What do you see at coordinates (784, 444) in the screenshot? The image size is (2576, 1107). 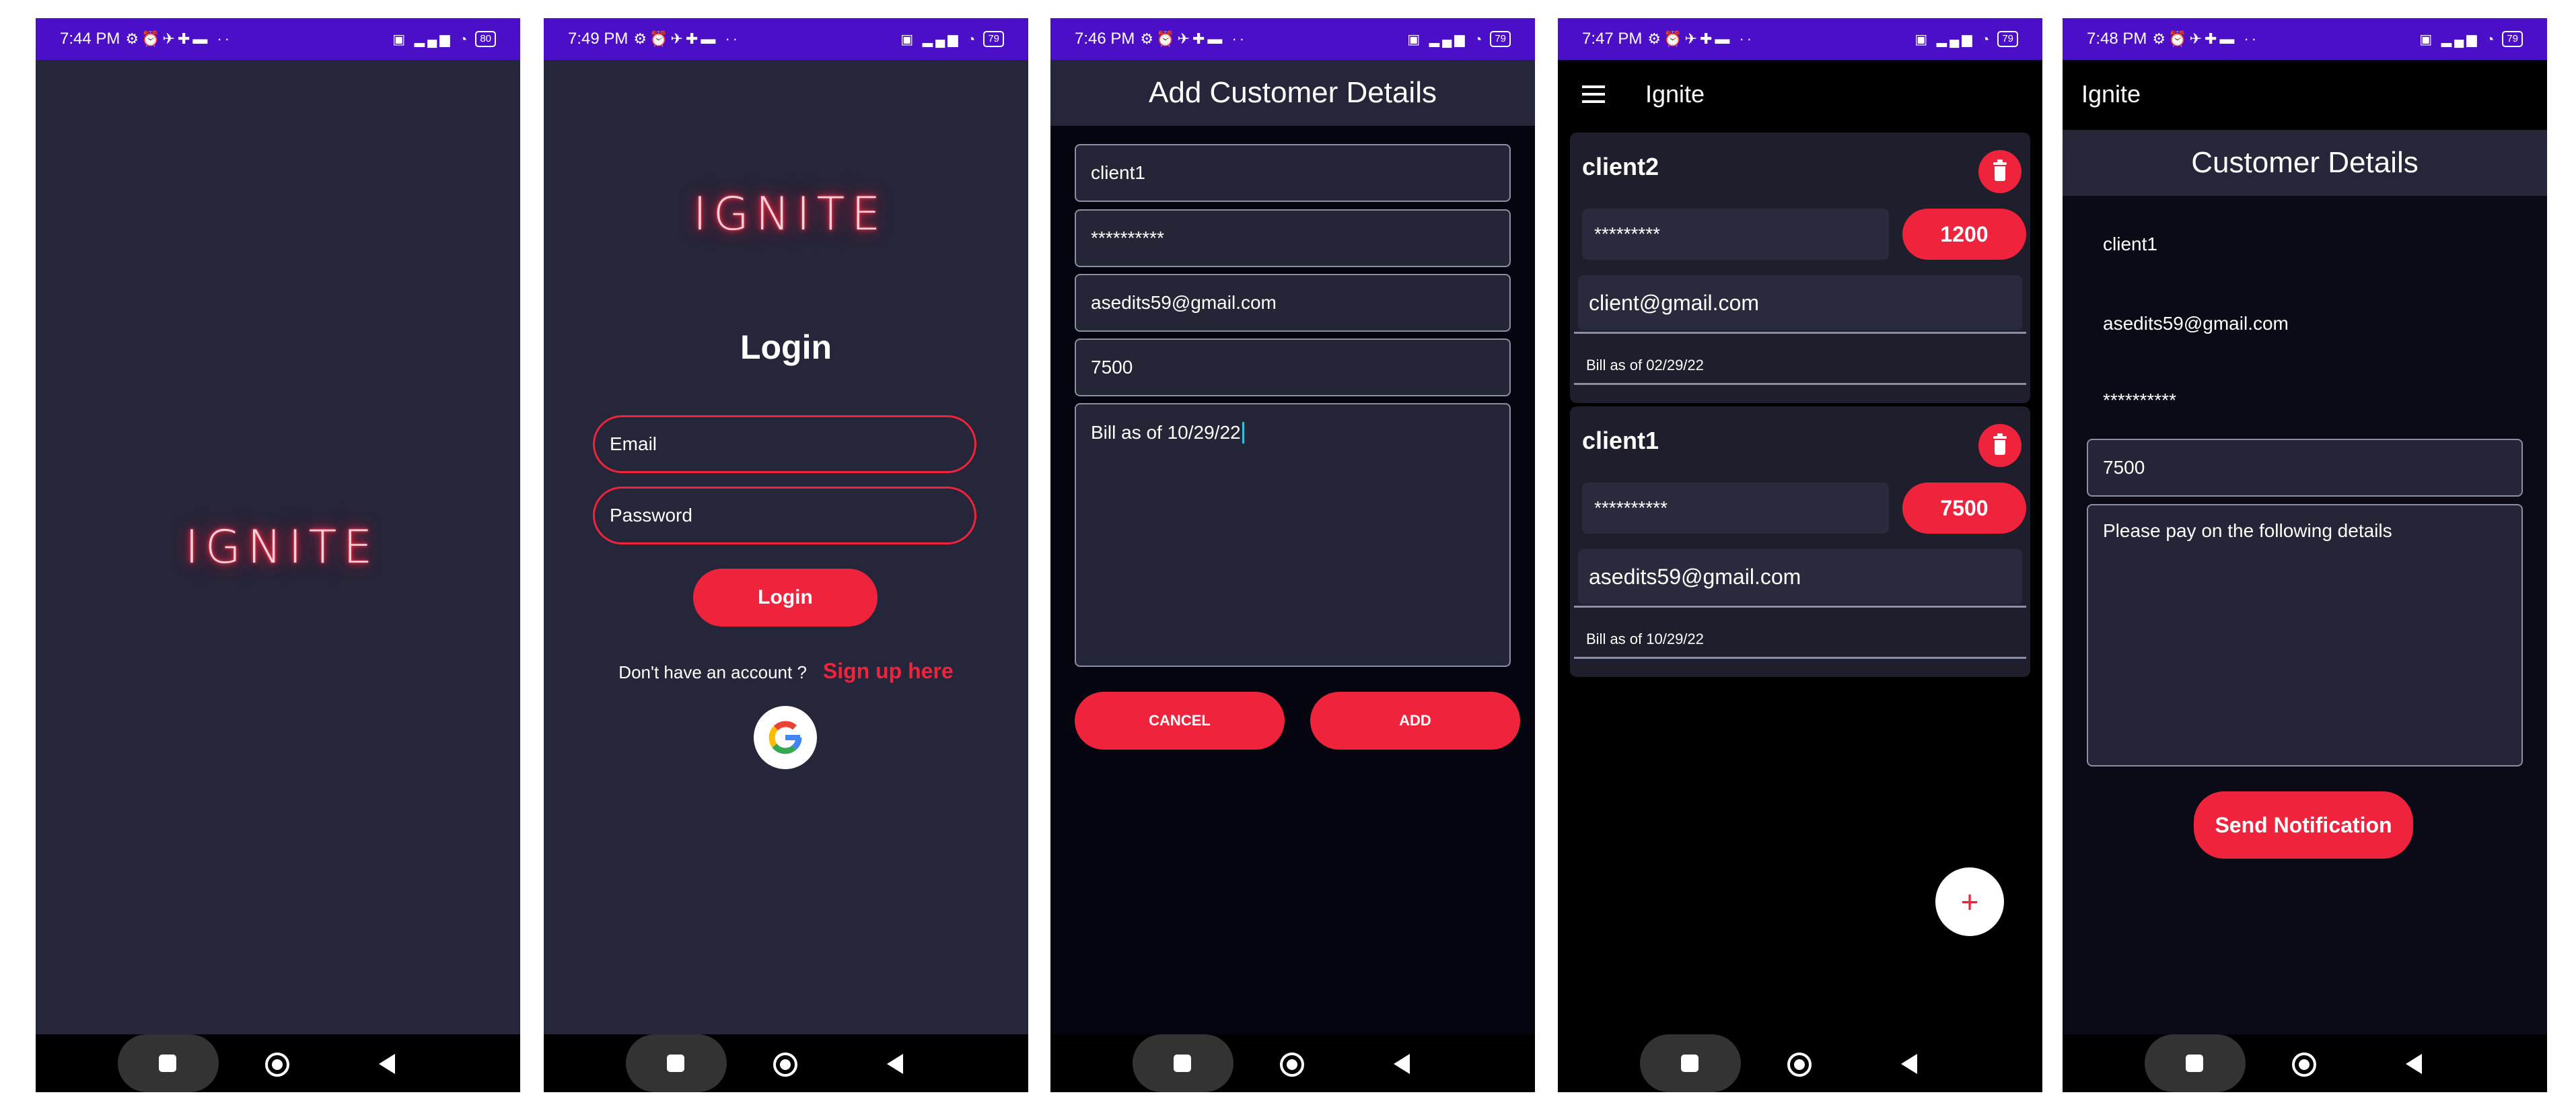 I see `email-input: Email` at bounding box center [784, 444].